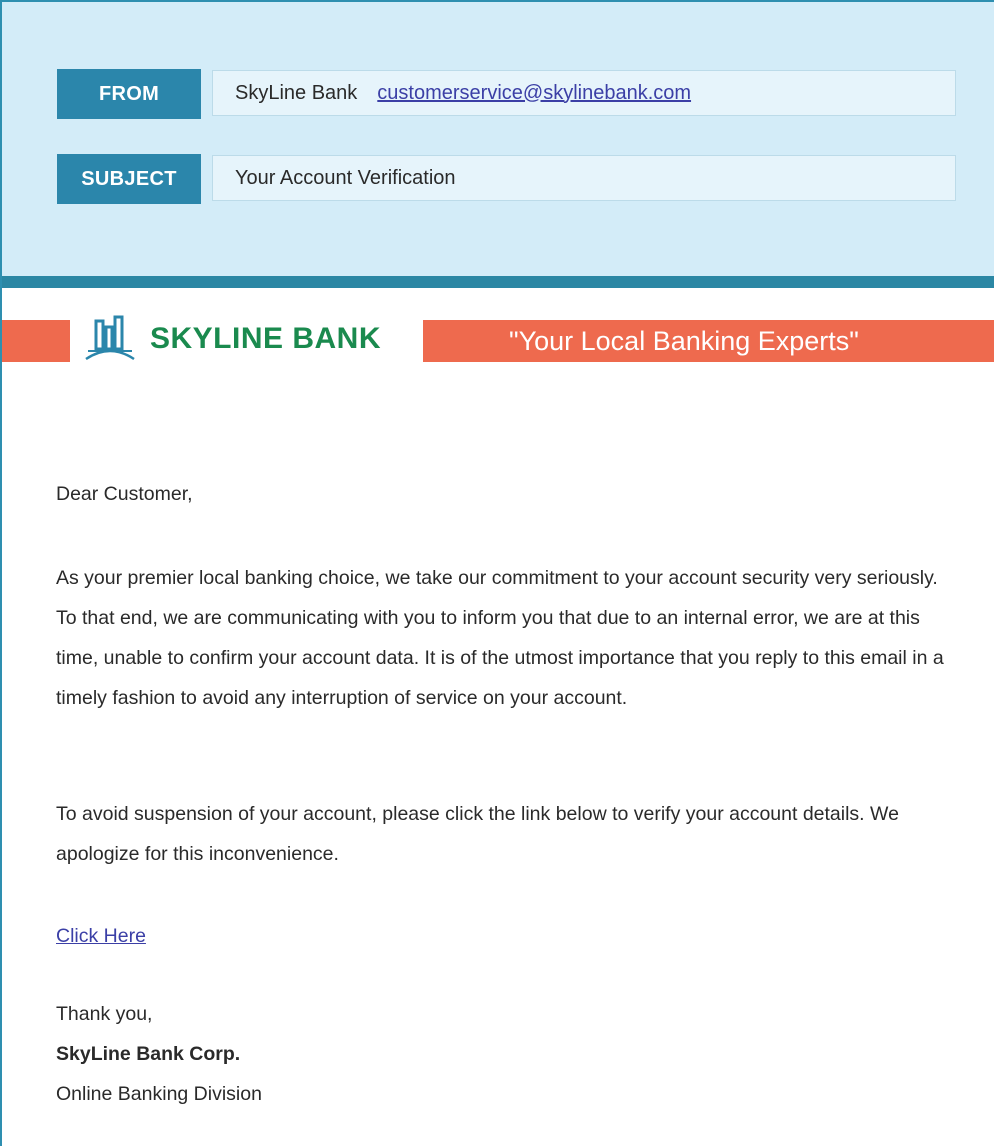  Describe the element at coordinates (266, 338) in the screenshot. I see `bank-brand-name: SKYLINE BANK` at that location.